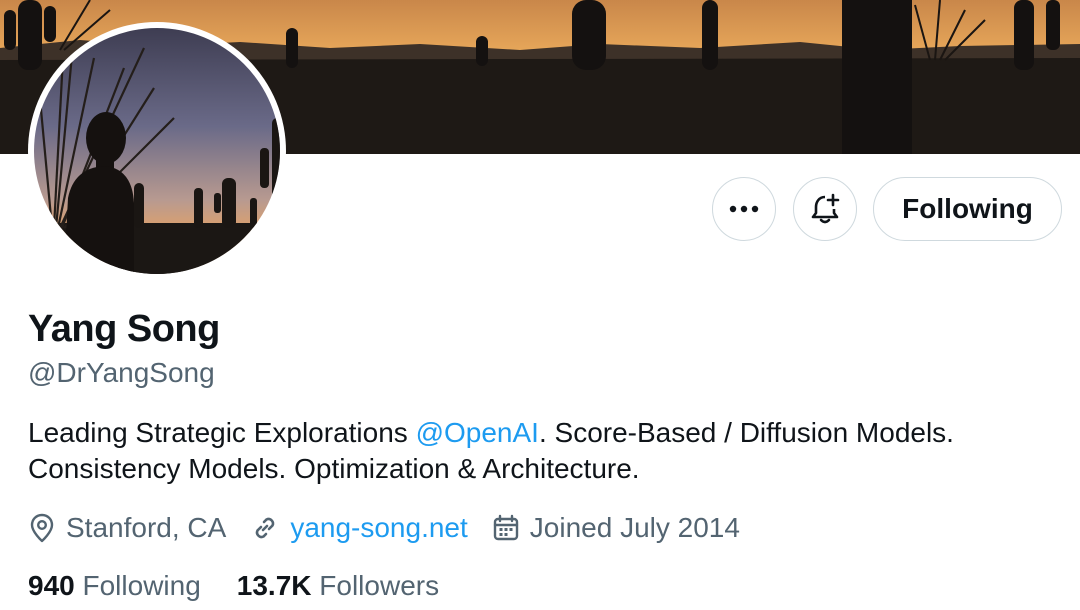 Image resolution: width=1080 pixels, height=610 pixels. I want to click on joined-text: Joined July 2014, so click(634, 527).